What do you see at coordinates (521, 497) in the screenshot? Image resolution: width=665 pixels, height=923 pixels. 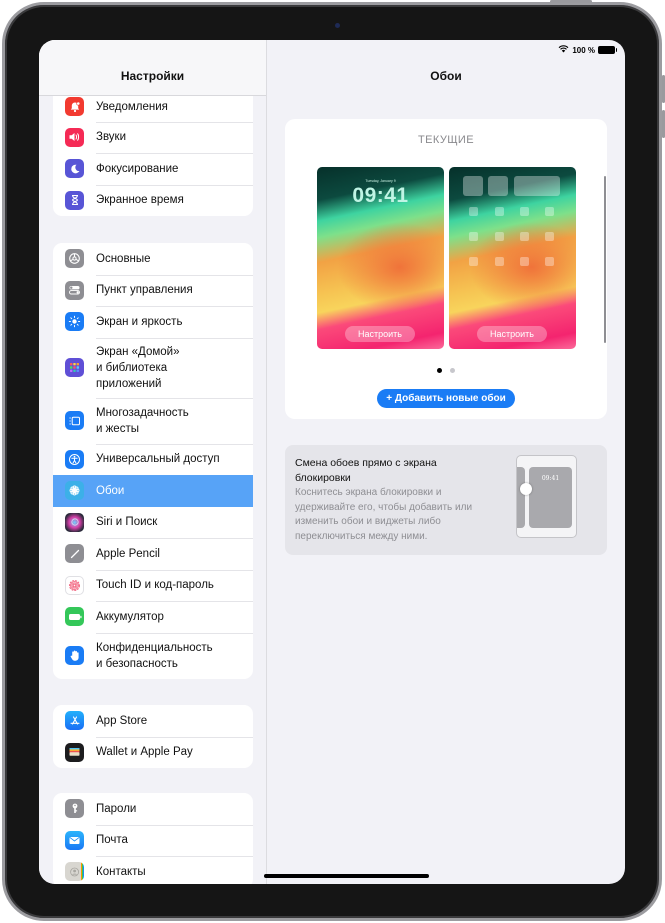 I see `illustration-side-panel` at bounding box center [521, 497].